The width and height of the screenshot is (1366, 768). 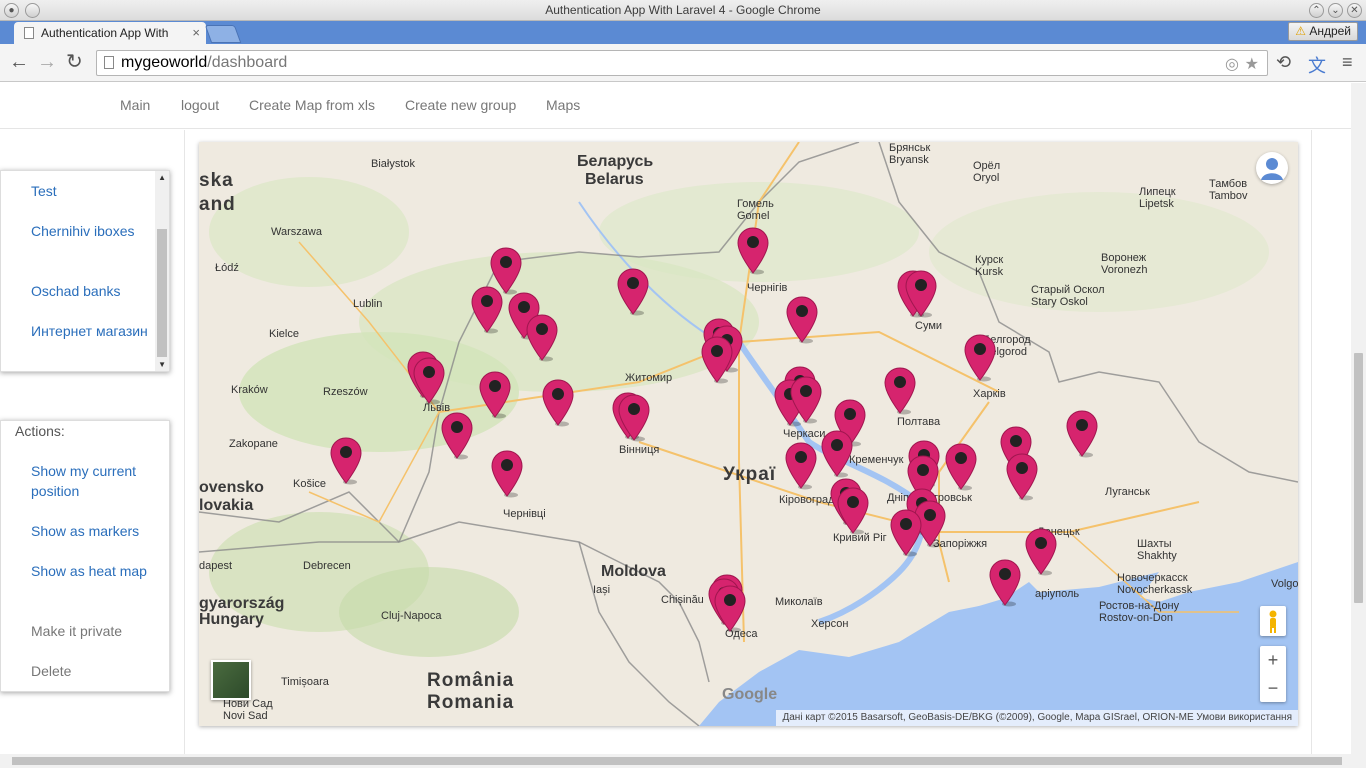 I want to click on map-label-city: аріуполь, so click(x=1057, y=594).